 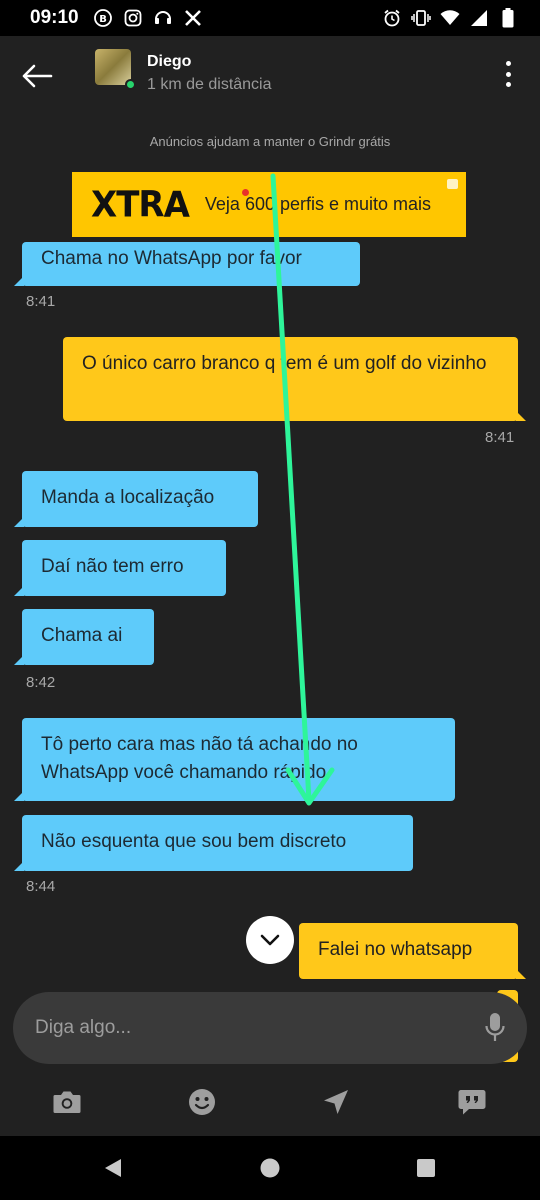 What do you see at coordinates (508, 18) in the screenshot?
I see `battery-icon` at bounding box center [508, 18].